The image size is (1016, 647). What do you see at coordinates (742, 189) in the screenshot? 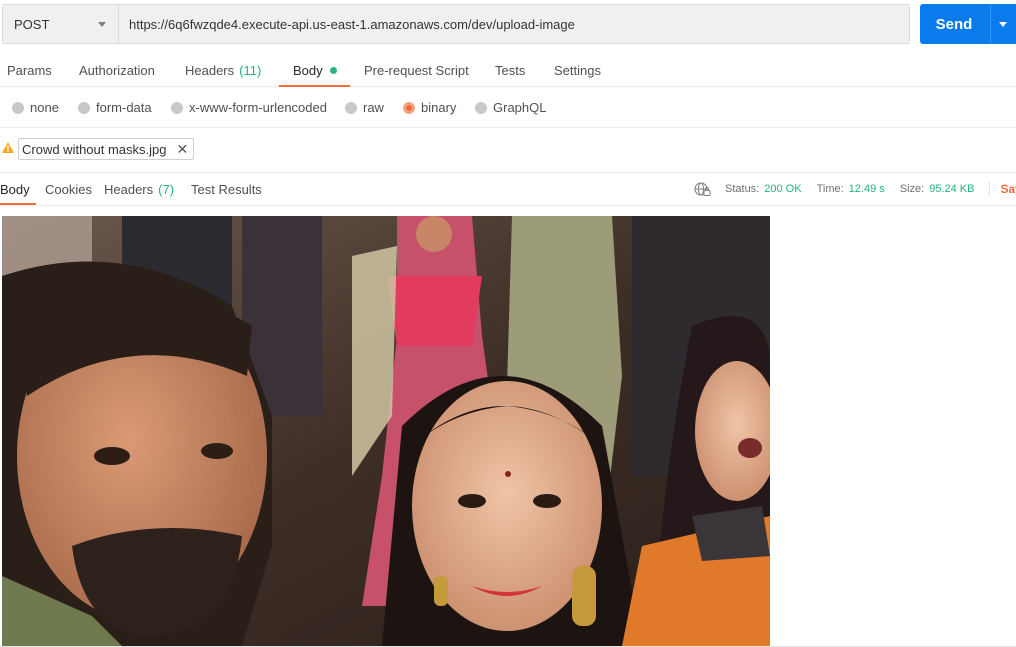
I see `status-label: Status:` at bounding box center [742, 189].